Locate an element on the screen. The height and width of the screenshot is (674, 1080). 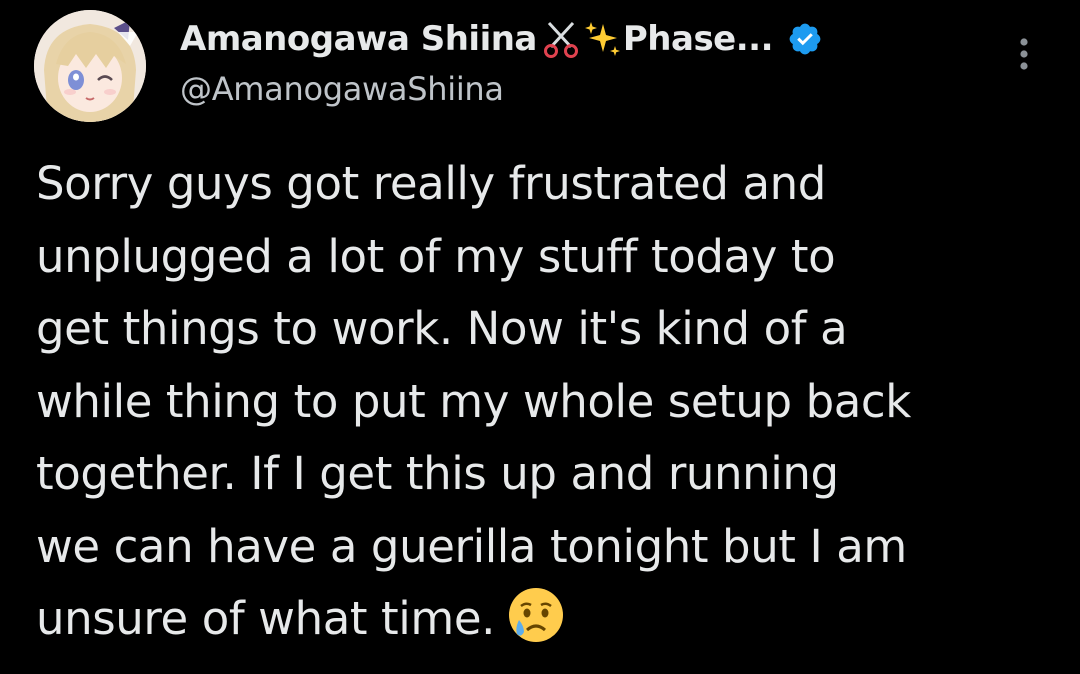
avatar is located at coordinates (90, 66).